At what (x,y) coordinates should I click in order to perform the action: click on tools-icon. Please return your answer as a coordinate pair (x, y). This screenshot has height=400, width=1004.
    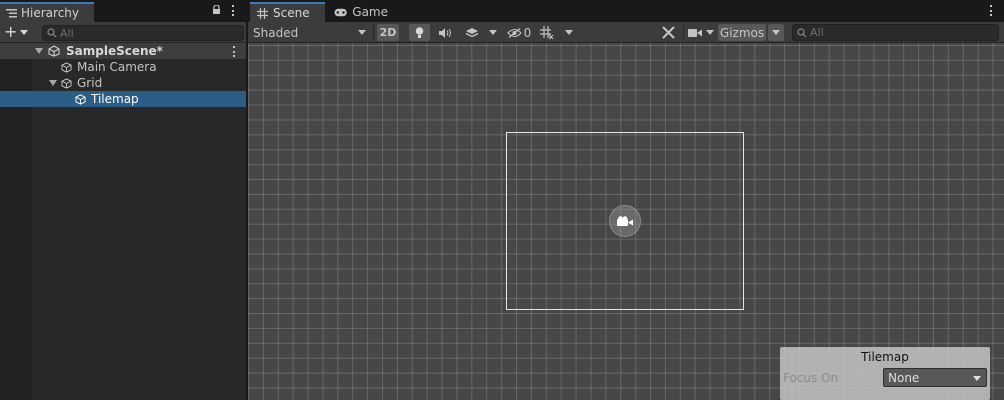
    Looking at the image, I should click on (668, 32).